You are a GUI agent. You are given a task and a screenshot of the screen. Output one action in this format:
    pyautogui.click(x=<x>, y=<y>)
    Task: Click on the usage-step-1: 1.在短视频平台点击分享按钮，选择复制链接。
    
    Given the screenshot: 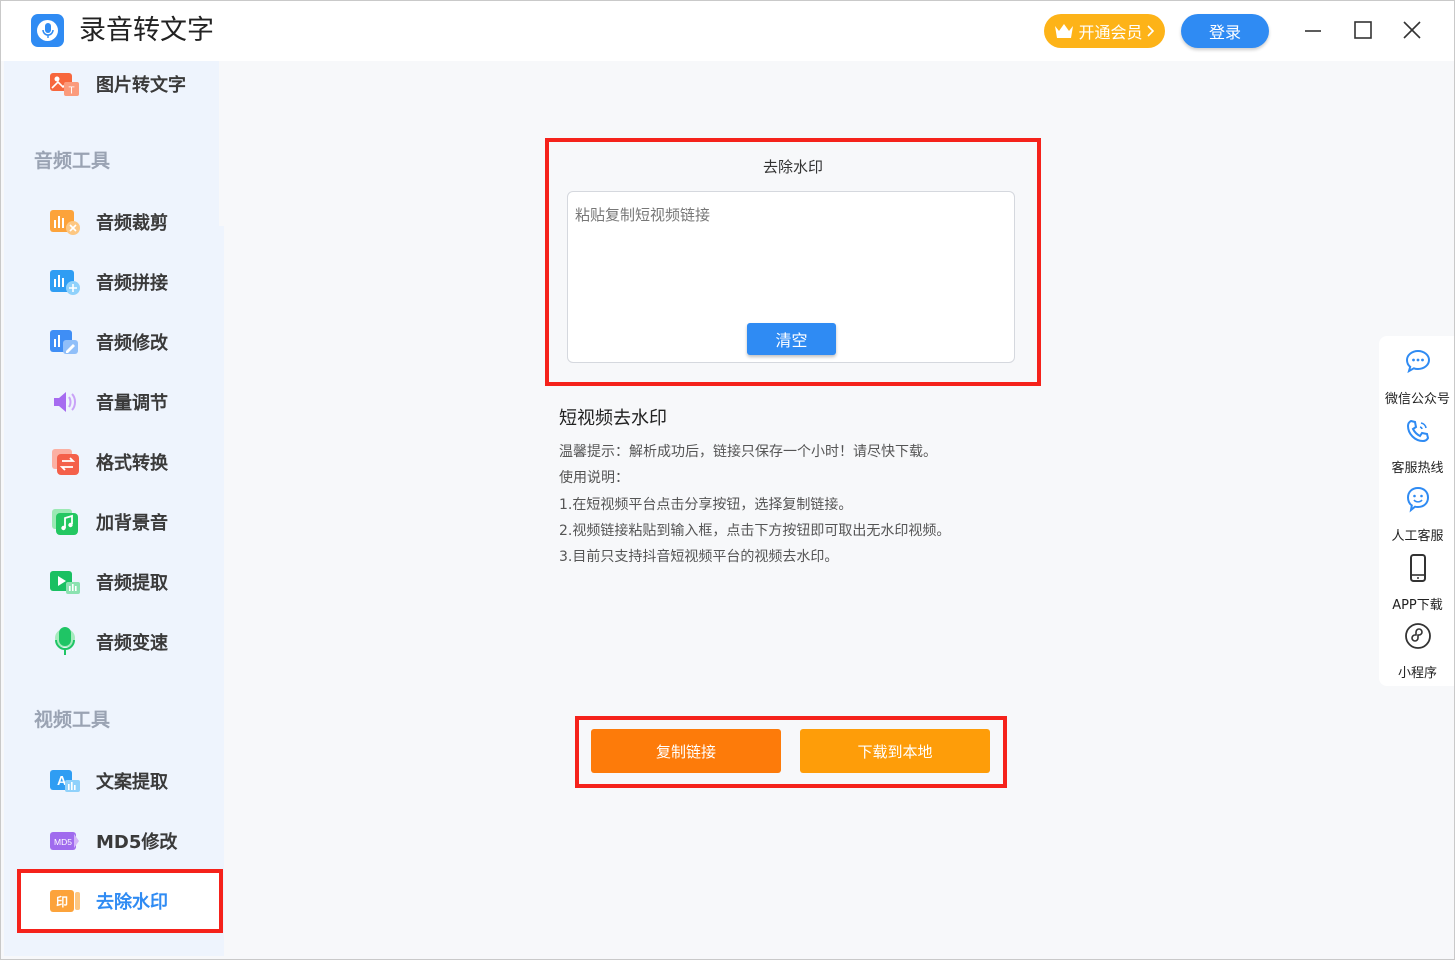 What is the action you would take?
    pyautogui.click(x=706, y=505)
    